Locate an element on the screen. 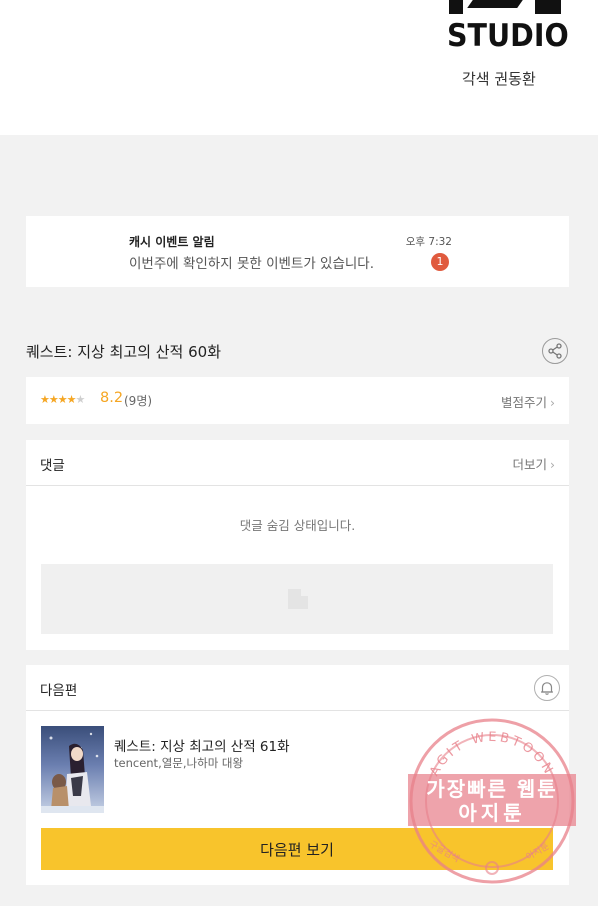 The width and height of the screenshot is (598, 906). bell-icon is located at coordinates (547, 688).